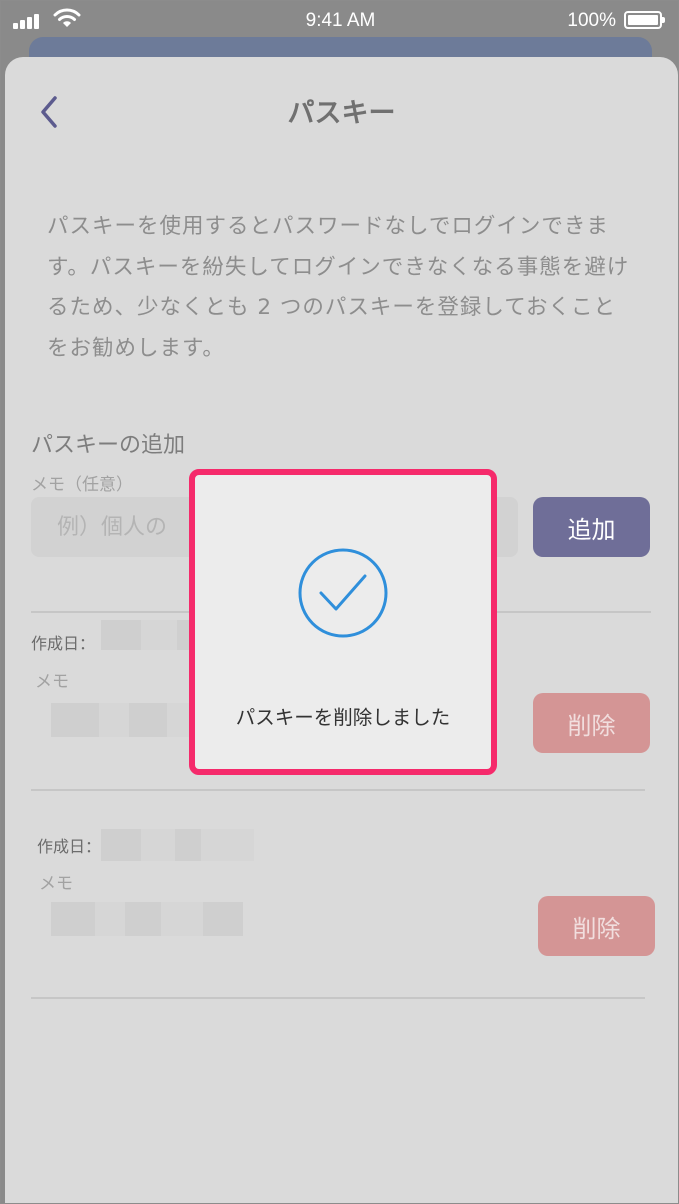  I want to click on memo-value, so click(147, 919).